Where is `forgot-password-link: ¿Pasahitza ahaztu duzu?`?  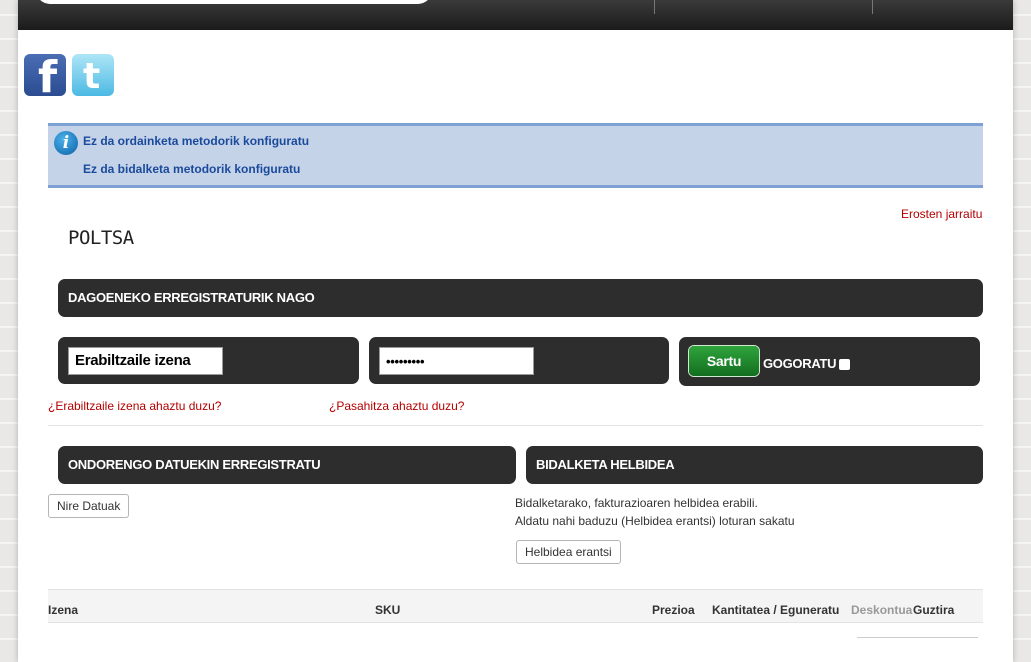 forgot-password-link: ¿Pasahitza ahaztu duzu? is located at coordinates (396, 406).